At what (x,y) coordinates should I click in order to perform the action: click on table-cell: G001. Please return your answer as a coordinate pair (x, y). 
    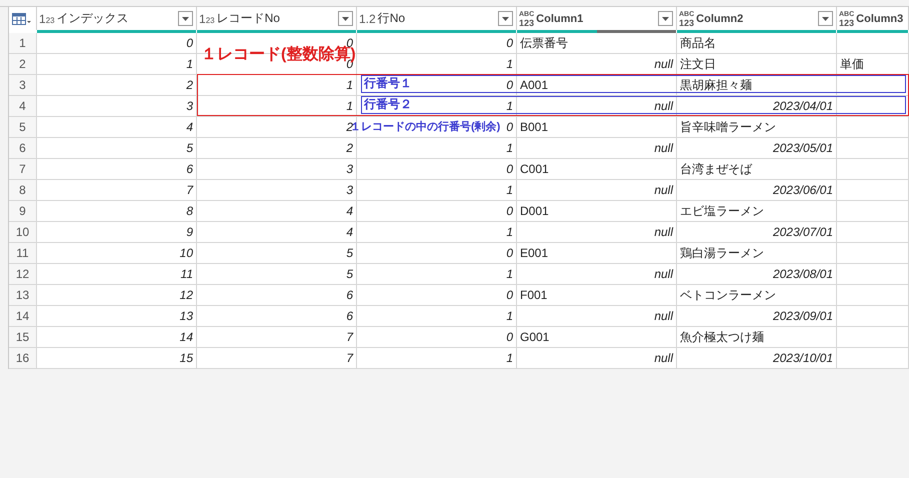
    Looking at the image, I should click on (597, 337).